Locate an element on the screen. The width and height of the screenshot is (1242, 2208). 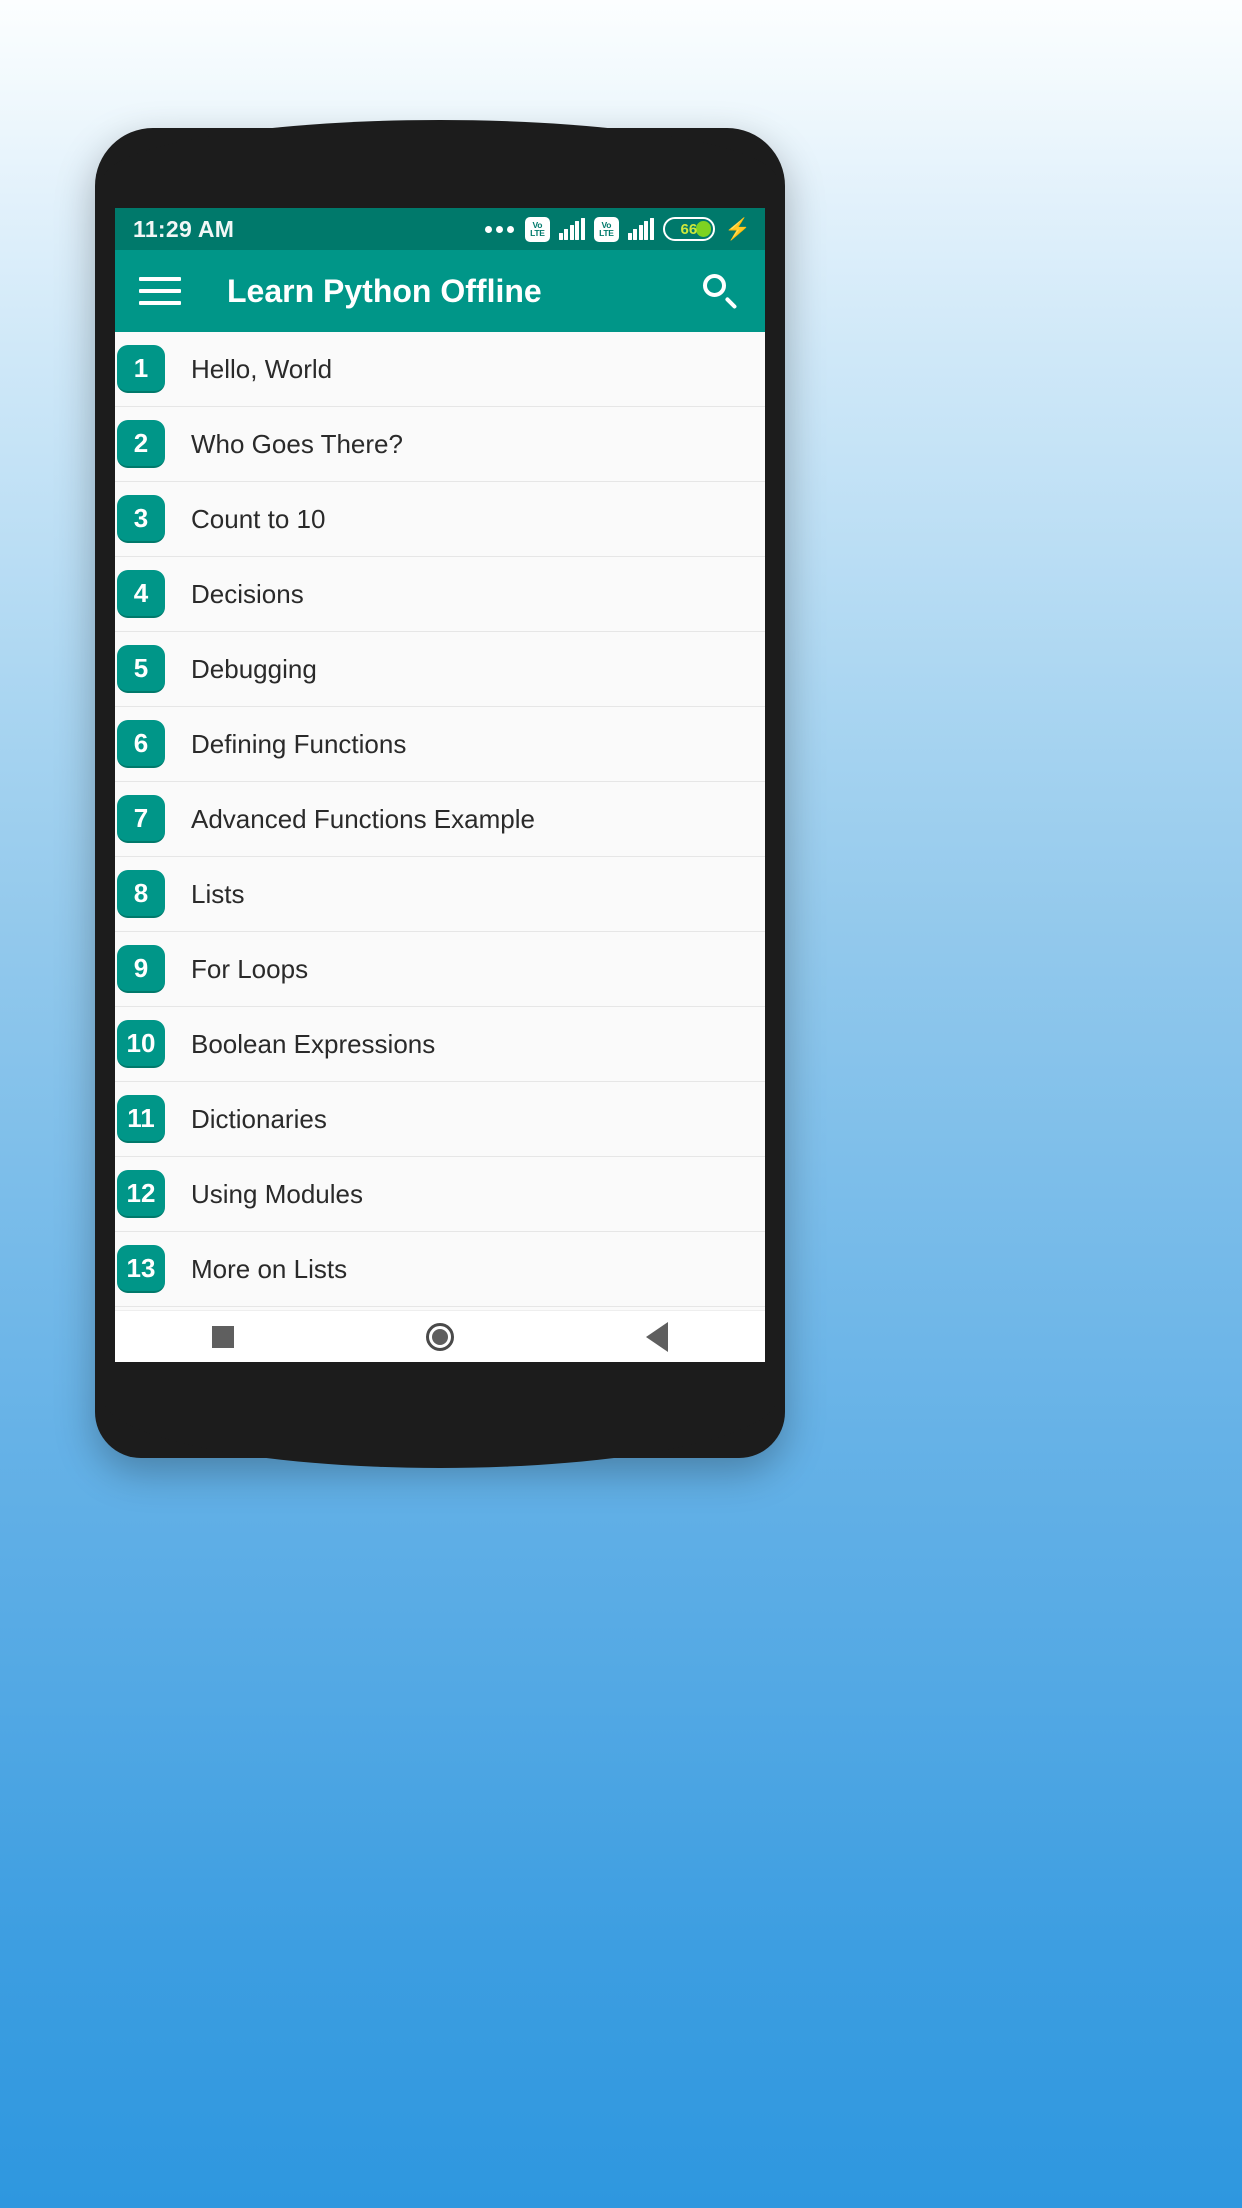
volte-label-bottom: LTE is located at coordinates (537, 233).